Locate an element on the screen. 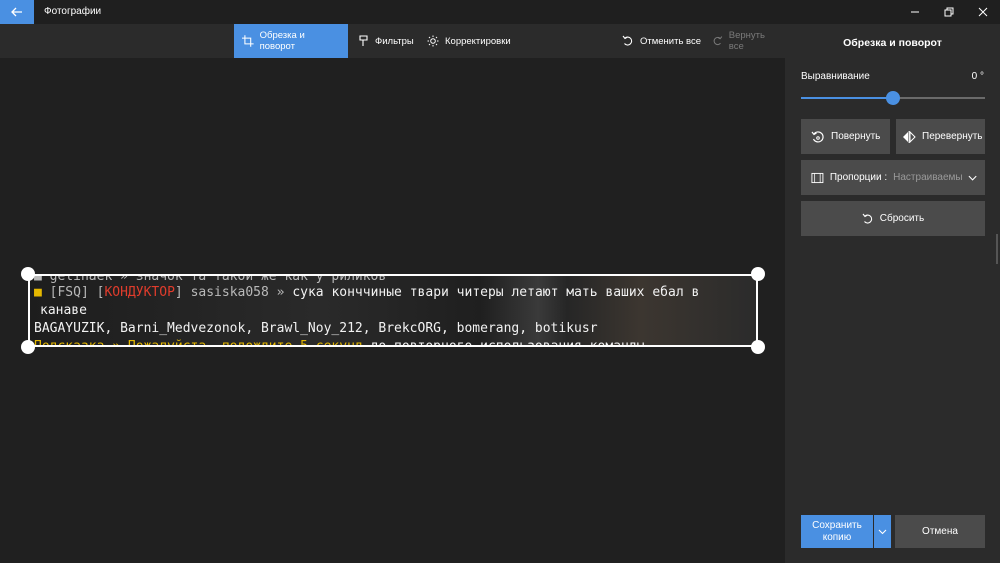 The width and height of the screenshot is (1000, 563). reset-label: Сбросить is located at coordinates (902, 218).